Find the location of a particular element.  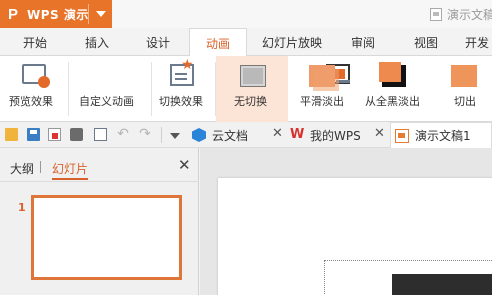

customize-toolbar-chevron-icon is located at coordinates (175, 136).